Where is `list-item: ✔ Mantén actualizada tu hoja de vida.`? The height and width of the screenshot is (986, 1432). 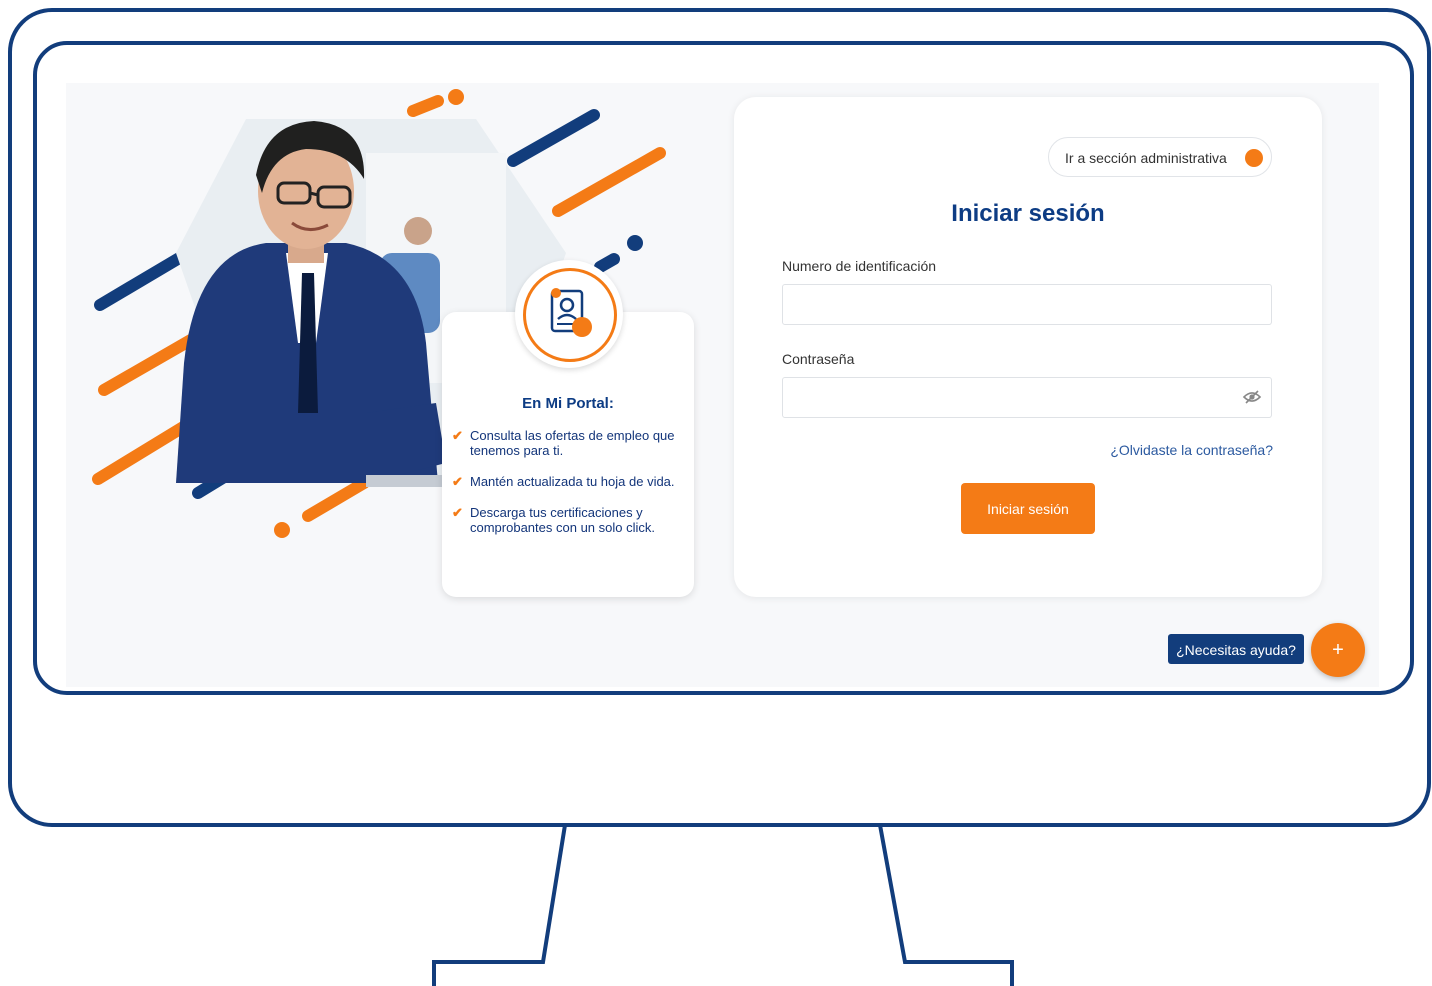
list-item: ✔ Mantén actualizada tu hoja de vida. is located at coordinates (563, 481).